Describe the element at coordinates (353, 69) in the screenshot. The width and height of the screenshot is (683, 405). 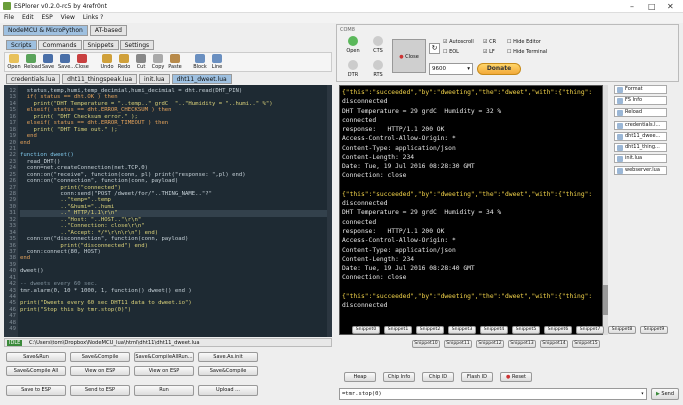
I see `dtr-button: DTR` at that location.